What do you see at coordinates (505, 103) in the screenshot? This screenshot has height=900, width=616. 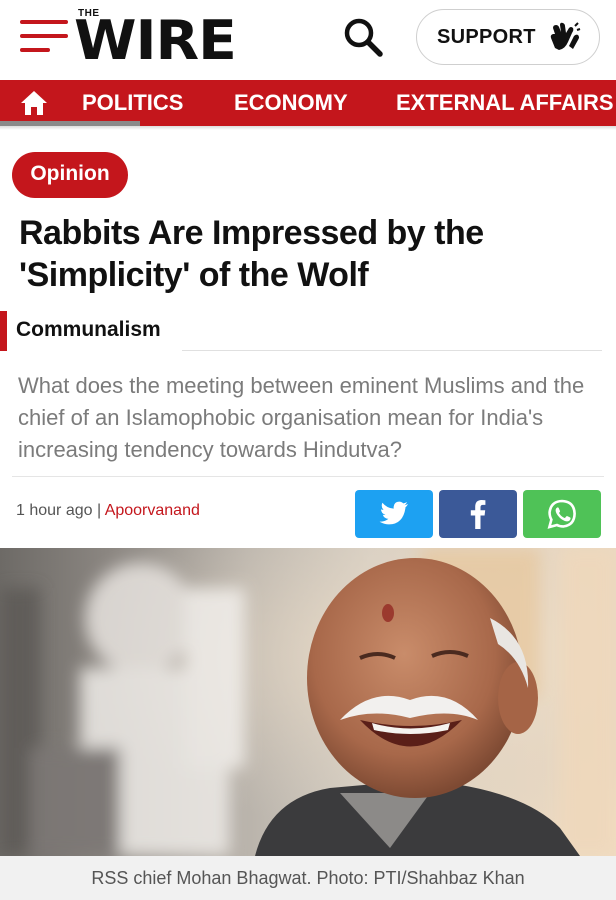 I see `nav-item-external-affairs: EXTERNAL AFFAIRS` at bounding box center [505, 103].